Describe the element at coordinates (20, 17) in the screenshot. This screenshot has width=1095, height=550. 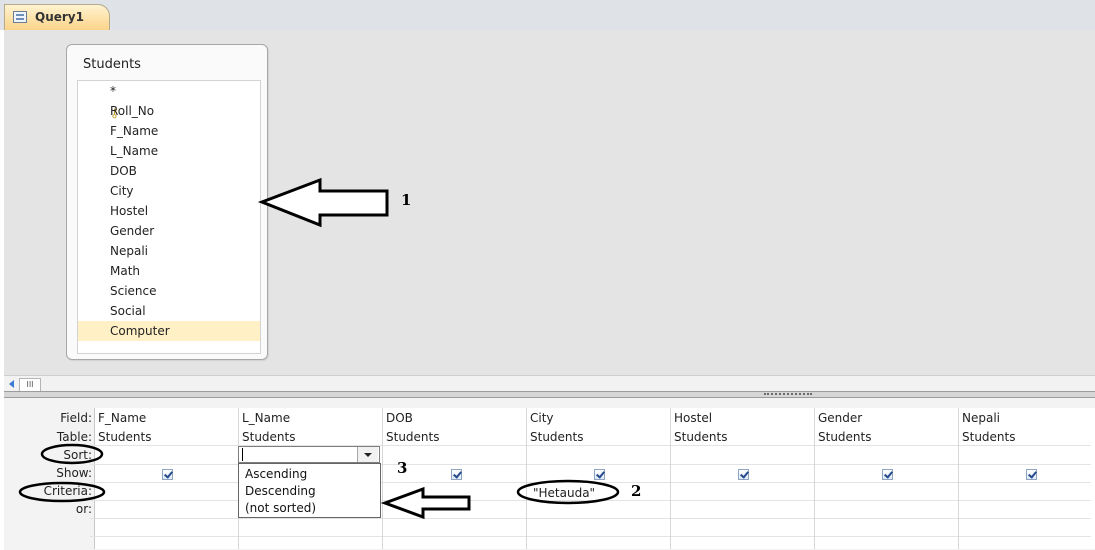
I see `query-icon` at that location.